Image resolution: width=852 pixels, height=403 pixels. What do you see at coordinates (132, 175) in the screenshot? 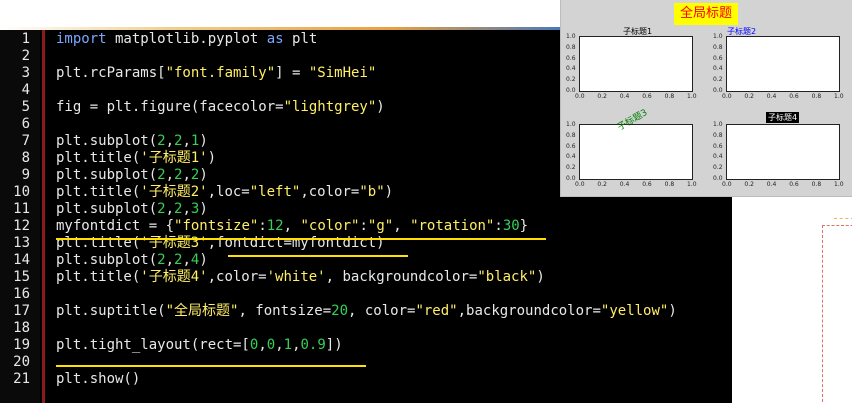
I see `code-line: plt.subplot(2,2,2)` at bounding box center [132, 175].